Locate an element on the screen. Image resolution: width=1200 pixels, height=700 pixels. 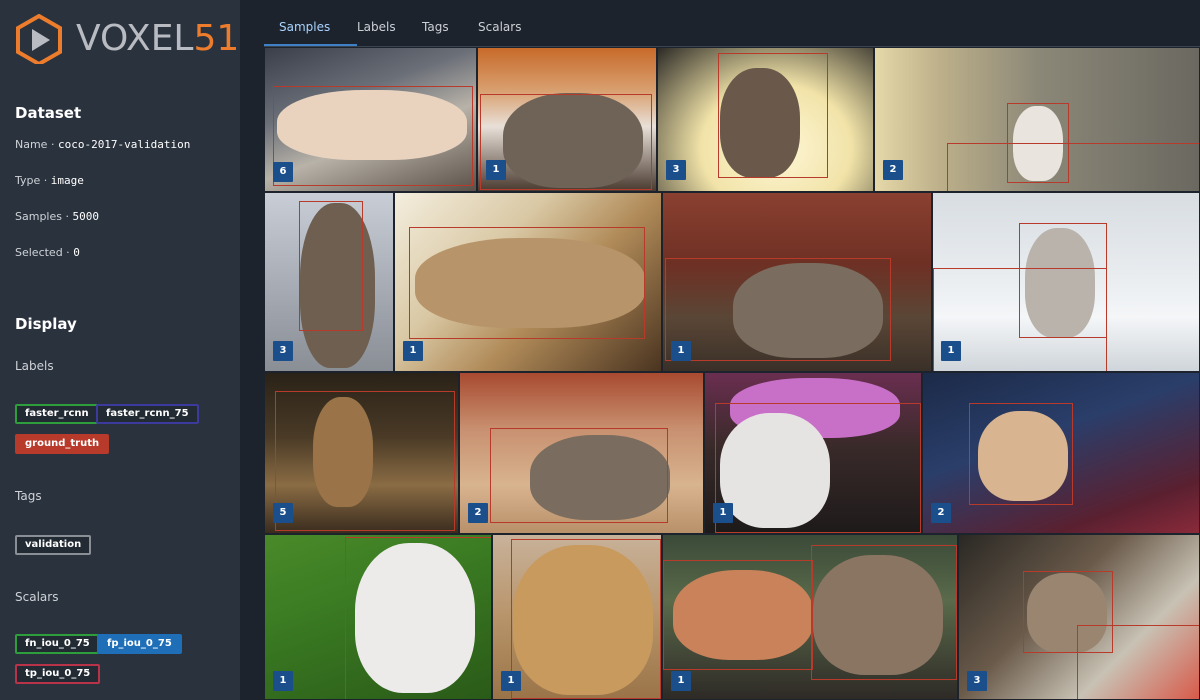
dataset-title: Dataset is located at coordinates (48, 113).